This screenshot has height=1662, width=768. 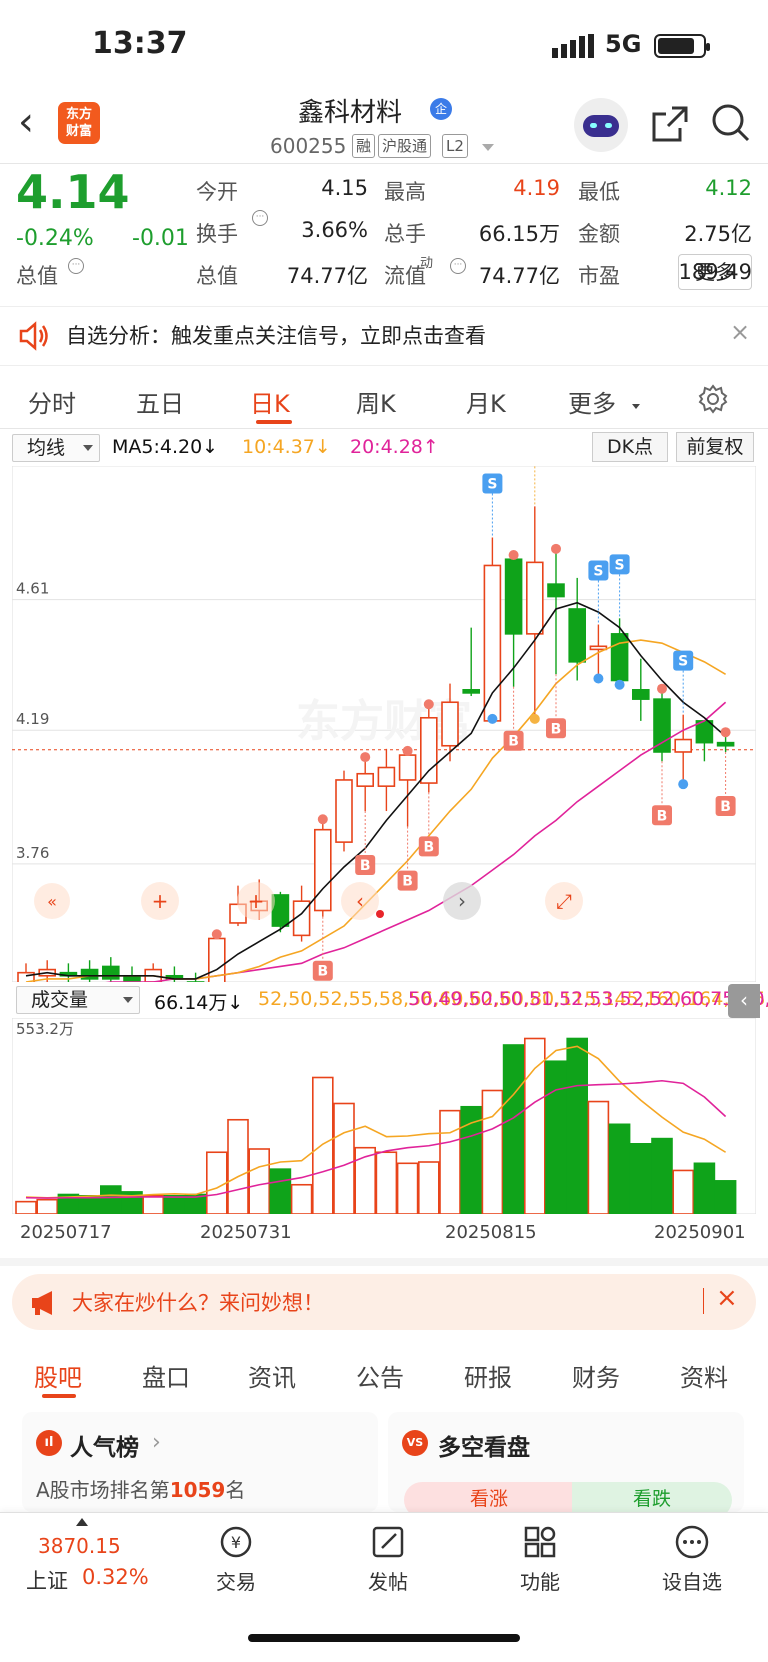 I want to click on index-name: 上证, so click(x=47, y=1580).